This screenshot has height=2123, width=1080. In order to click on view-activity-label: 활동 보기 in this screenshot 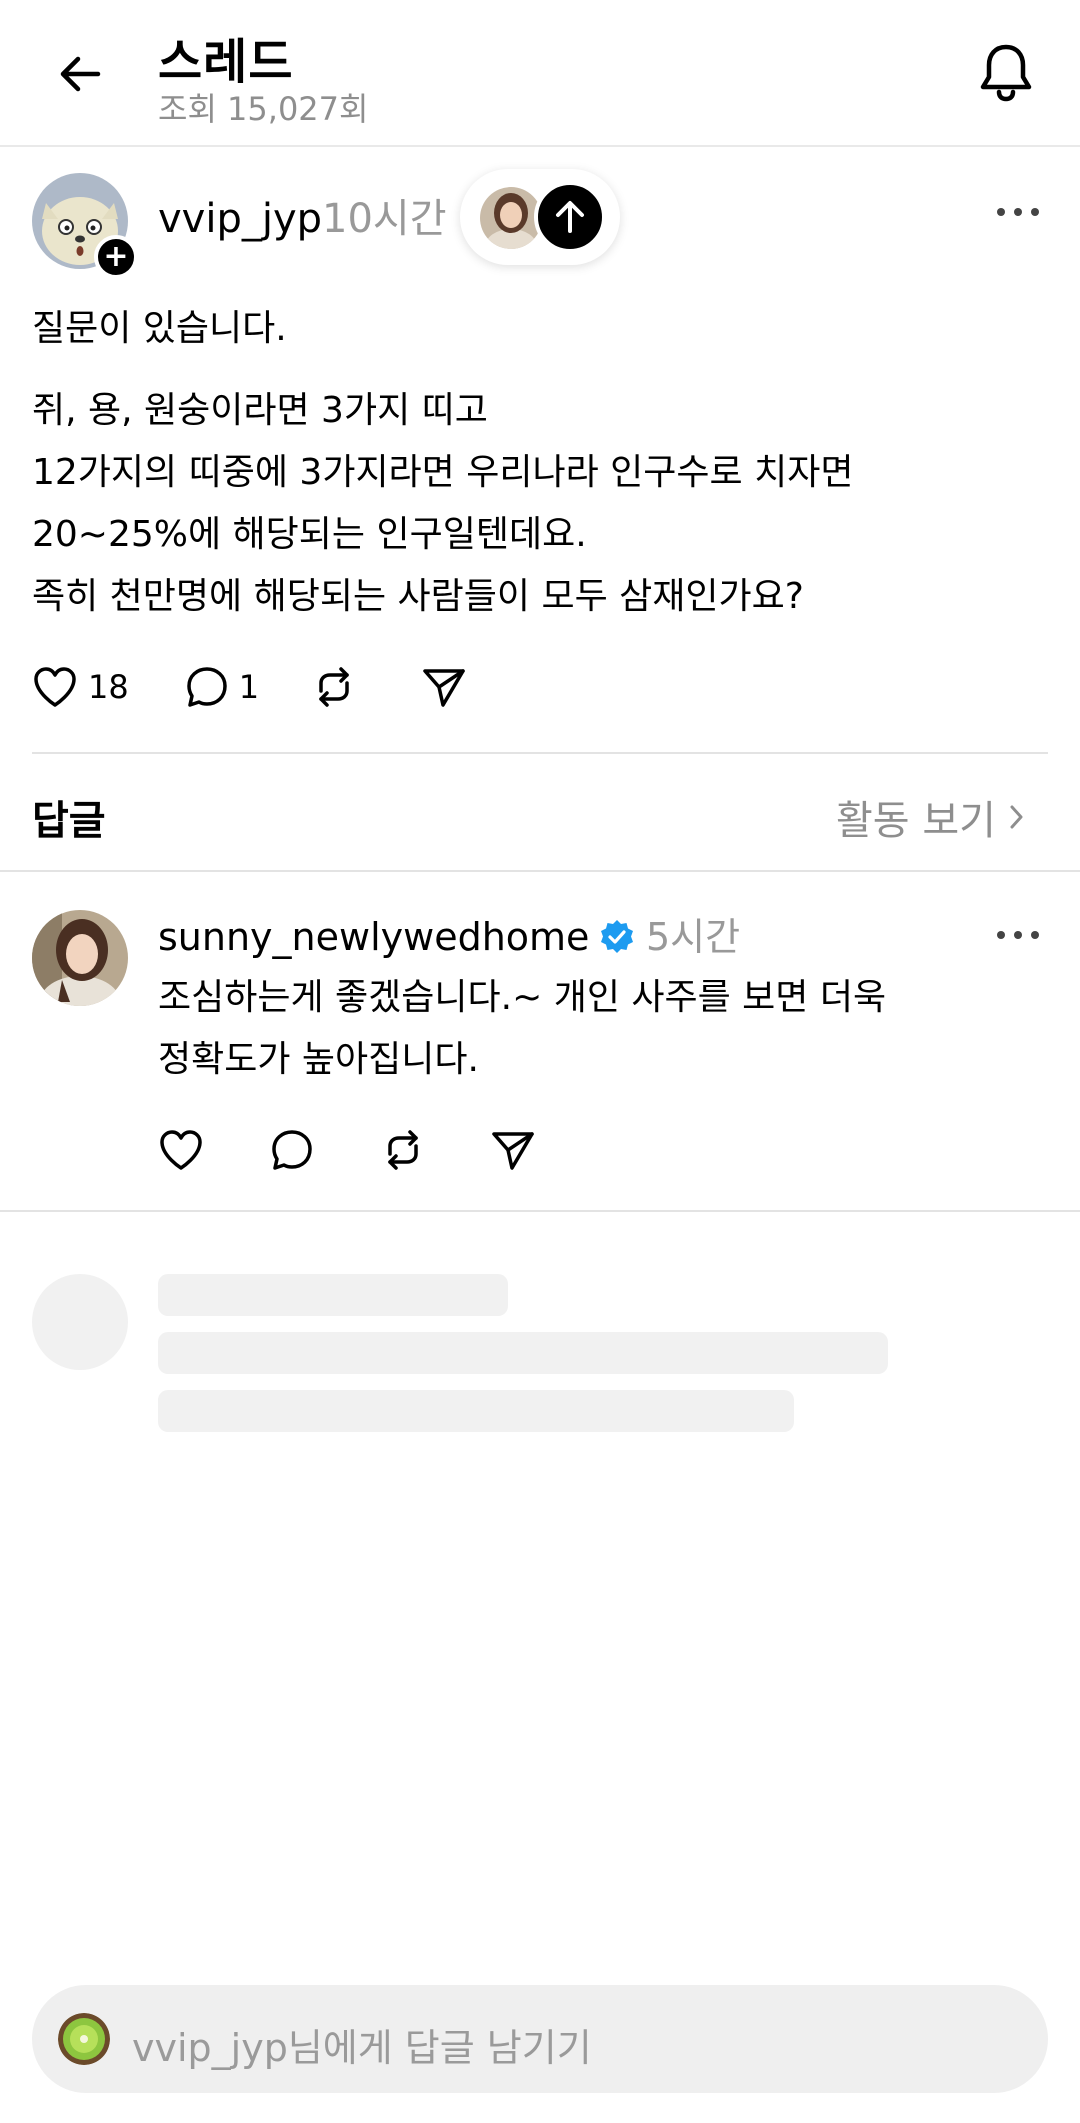, I will do `click(916, 821)`.